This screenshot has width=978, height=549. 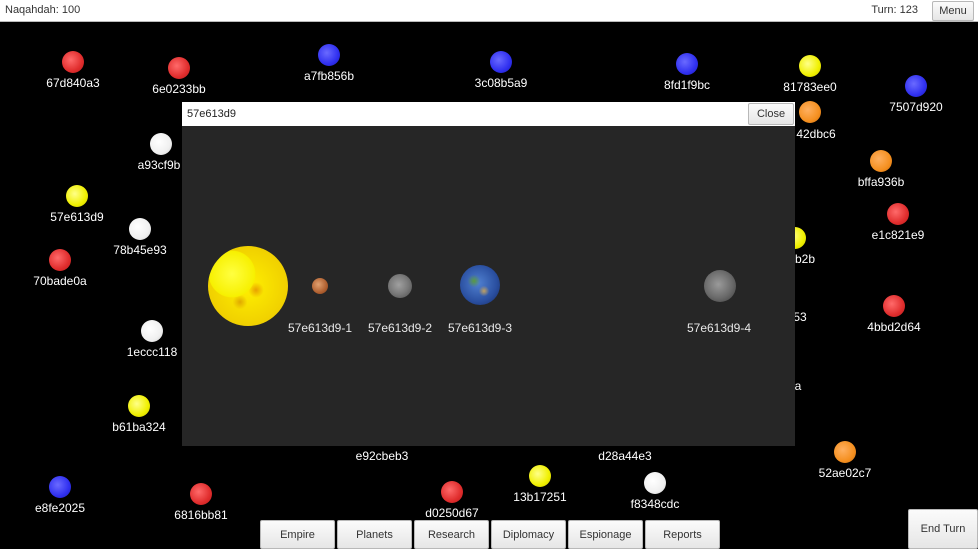 I want to click on star-label: 42dbc6, so click(x=815, y=134).